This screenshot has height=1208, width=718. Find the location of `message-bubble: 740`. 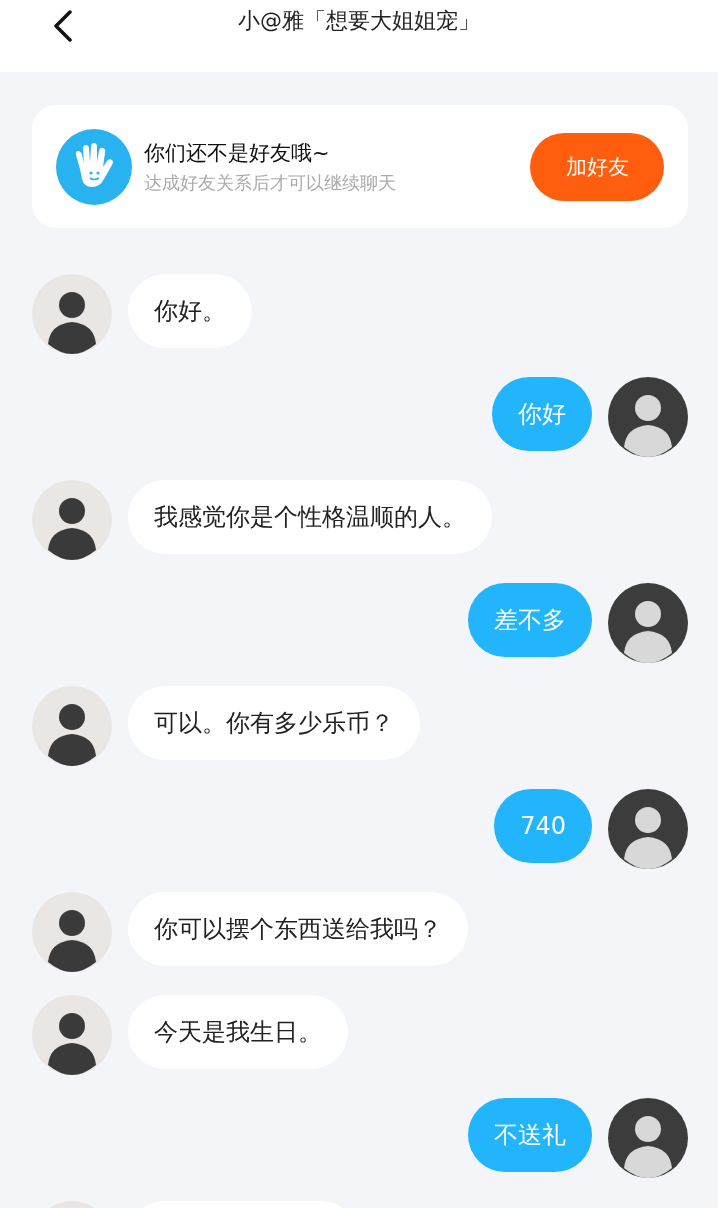

message-bubble: 740 is located at coordinates (543, 826).